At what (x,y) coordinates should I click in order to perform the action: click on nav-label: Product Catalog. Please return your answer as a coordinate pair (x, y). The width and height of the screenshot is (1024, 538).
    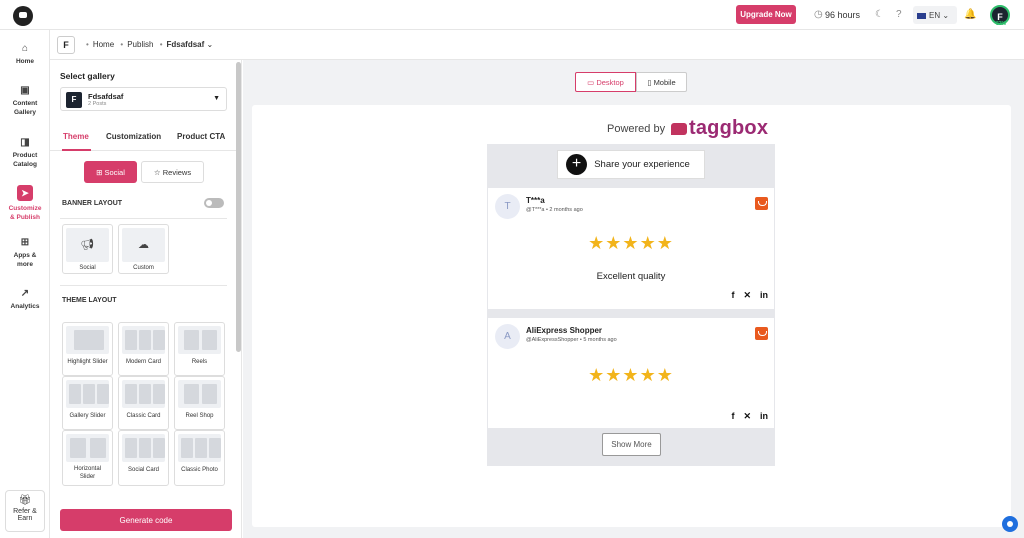
    Looking at the image, I should click on (25, 160).